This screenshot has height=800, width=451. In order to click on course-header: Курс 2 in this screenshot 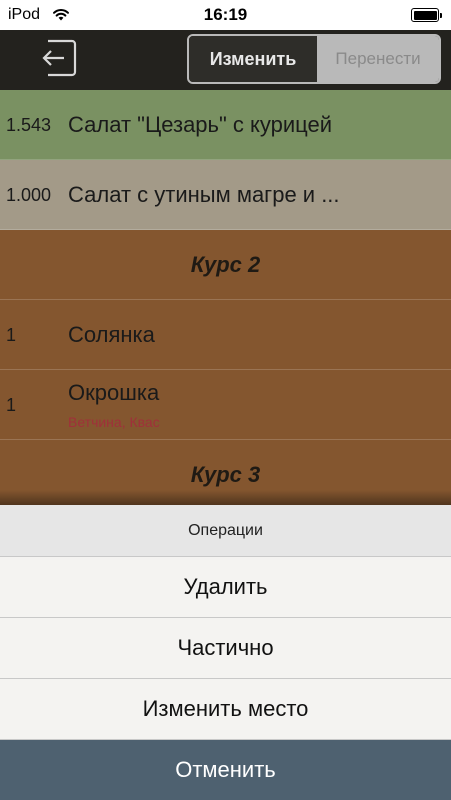, I will do `click(225, 265)`.